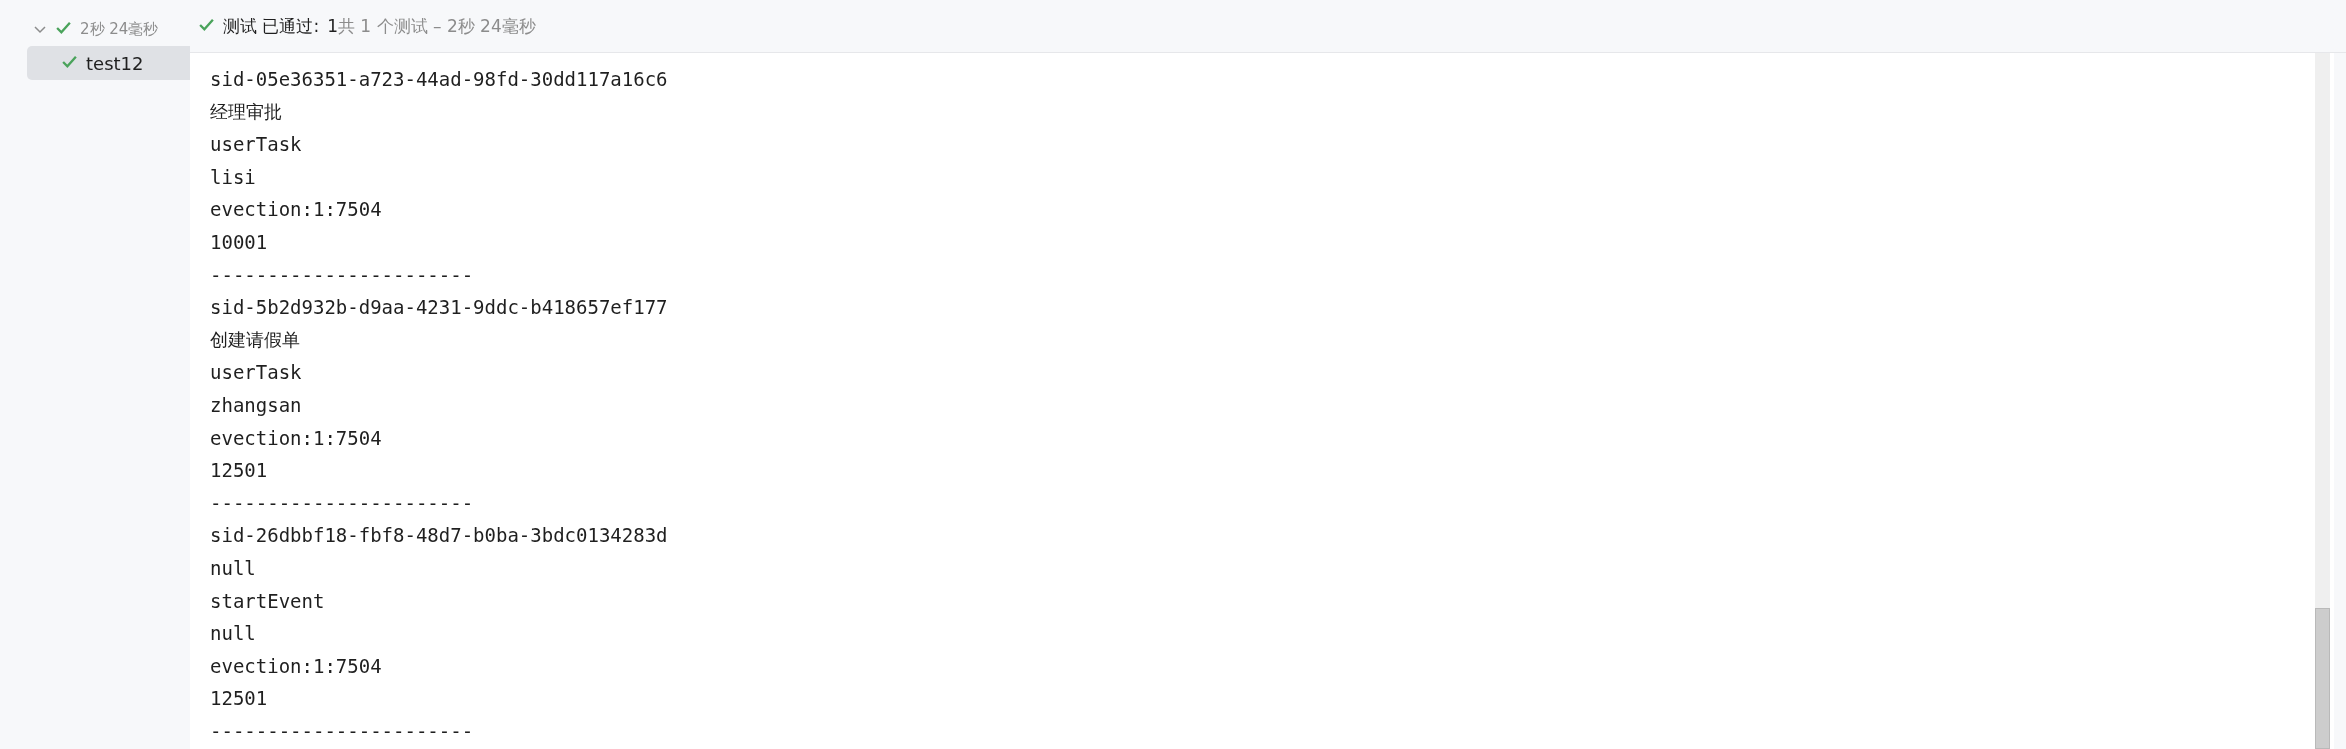 The width and height of the screenshot is (2346, 749). What do you see at coordinates (436, 26) in the screenshot?
I see `test-summary: 共 1 个测试 – 2秒 24毫秒` at bounding box center [436, 26].